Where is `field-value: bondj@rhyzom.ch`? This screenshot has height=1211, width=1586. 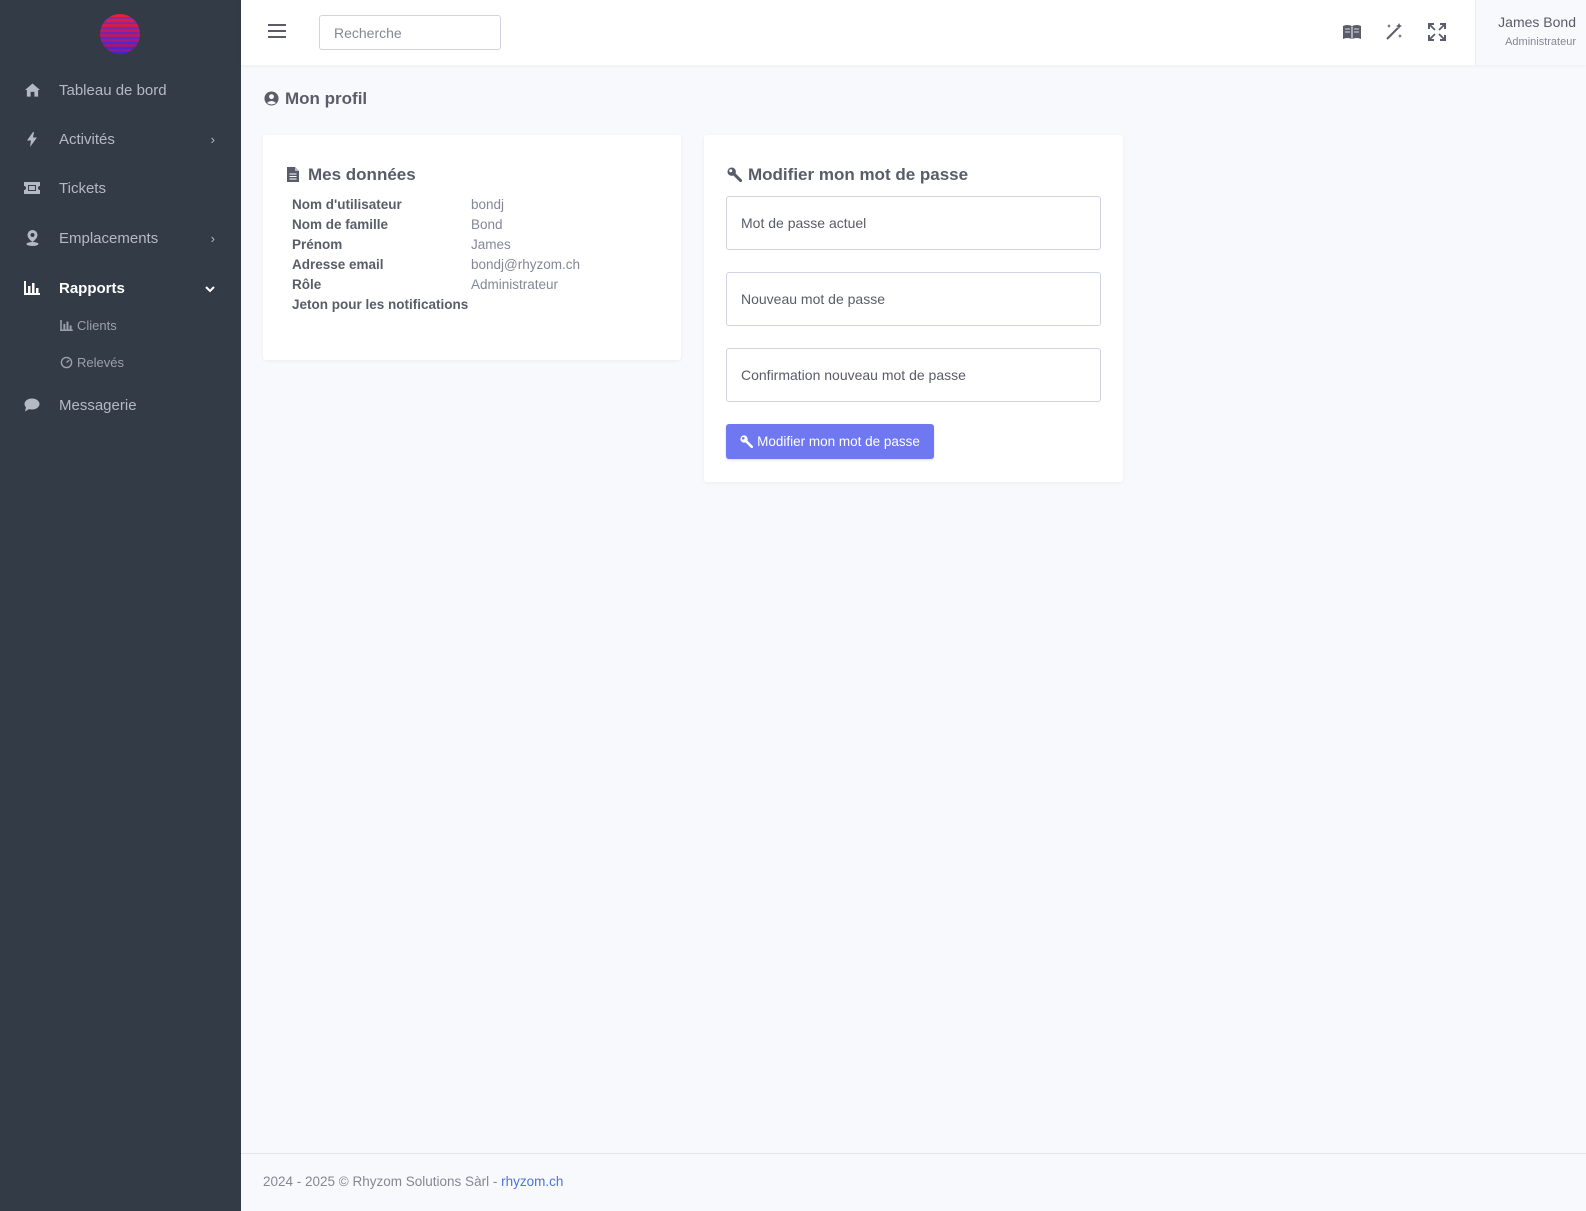
field-value: bondj@rhyzom.ch is located at coordinates (526, 264).